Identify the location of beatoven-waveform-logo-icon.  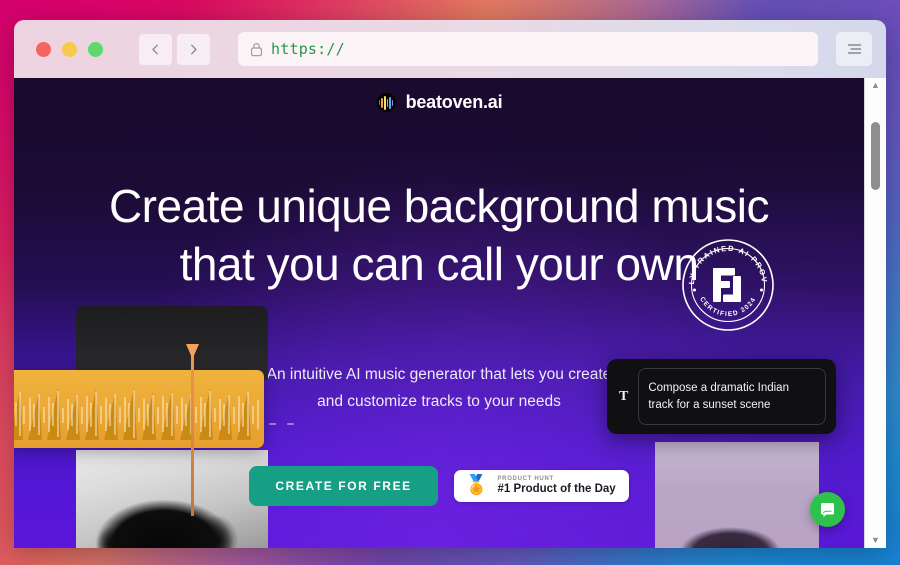
(386, 102).